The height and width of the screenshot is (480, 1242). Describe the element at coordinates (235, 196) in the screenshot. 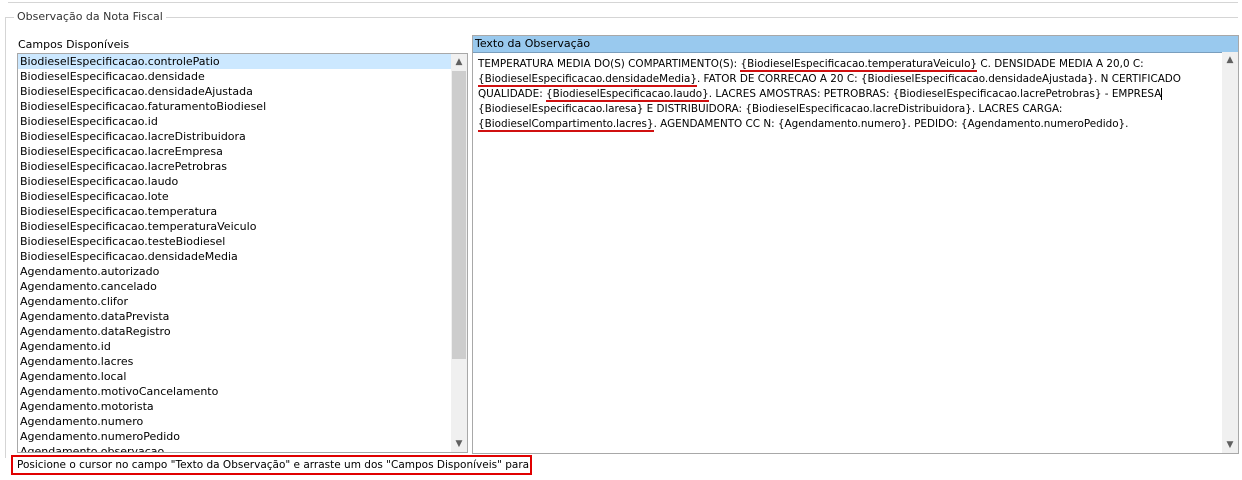

I see `list-item: BiodieselEspecificacao.lote` at that location.